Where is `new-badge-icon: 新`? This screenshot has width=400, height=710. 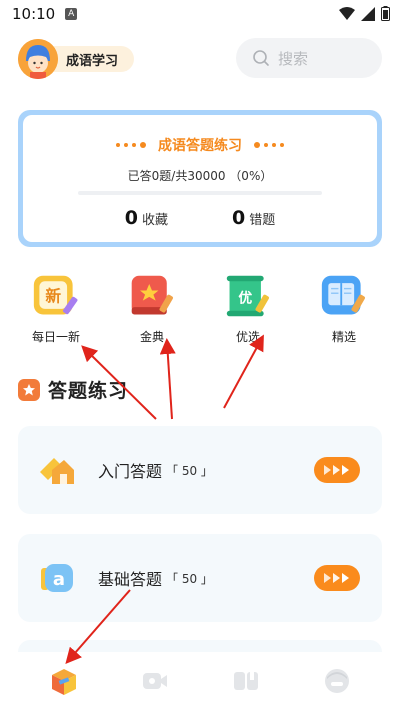 new-badge-icon: 新 is located at coordinates (56, 296).